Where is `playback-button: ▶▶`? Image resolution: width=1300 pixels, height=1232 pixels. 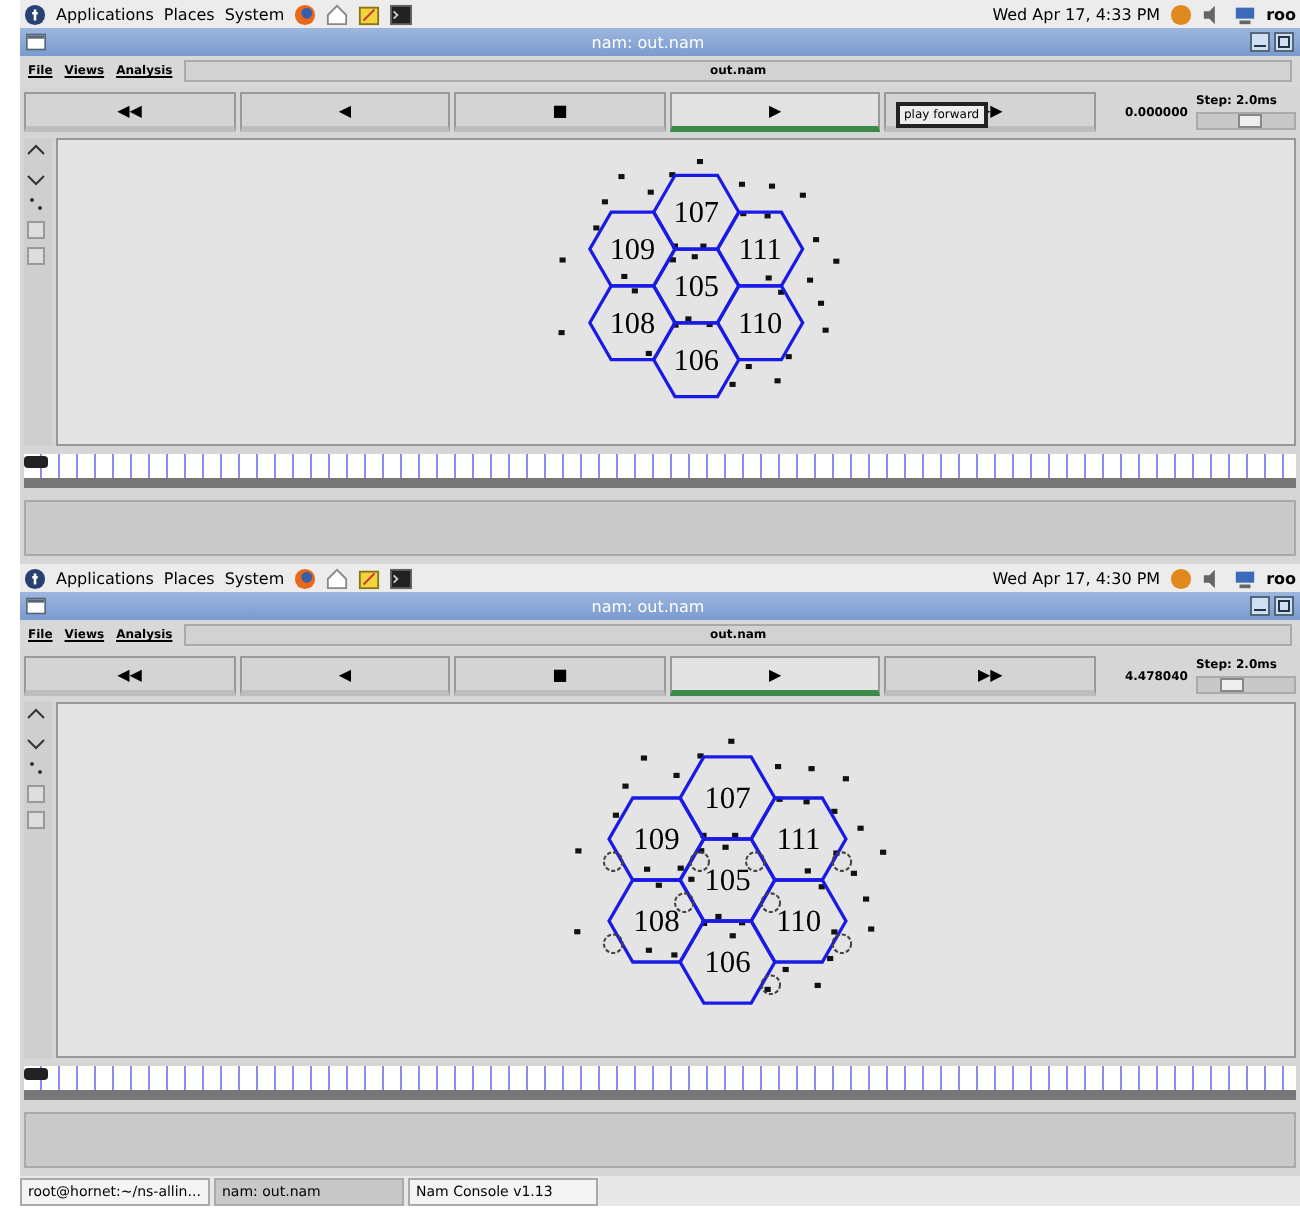
playback-button: ▶▶ is located at coordinates (990, 676).